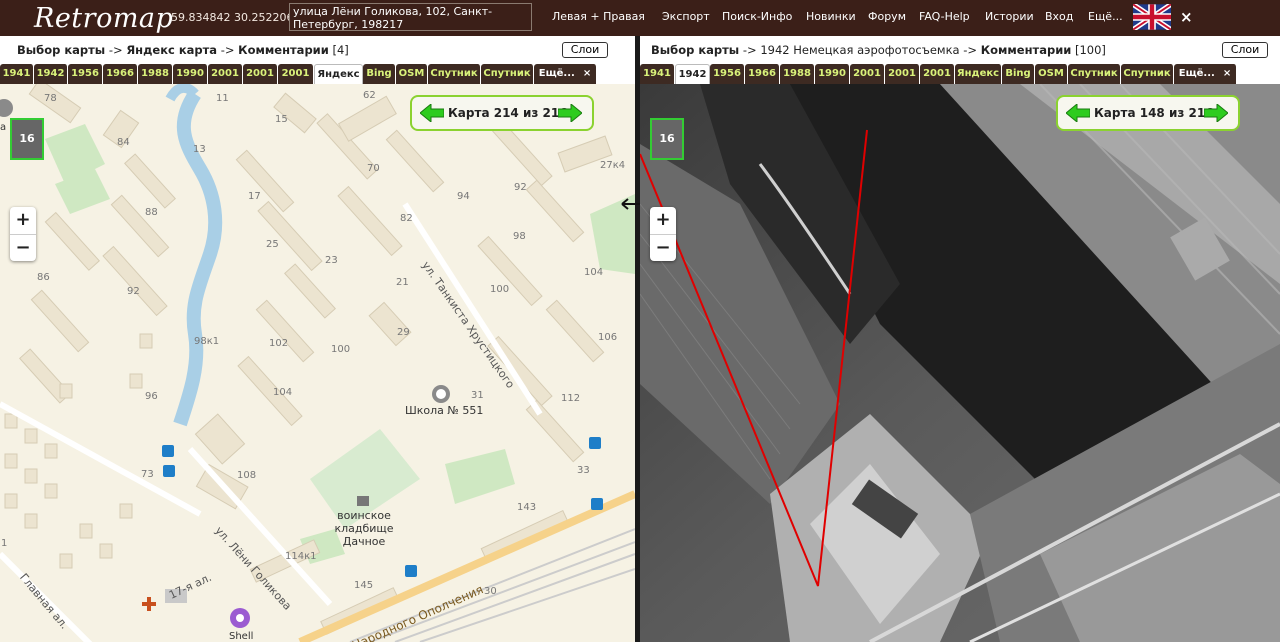 This screenshot has height=642, width=1280. What do you see at coordinates (247, 475) in the screenshot?
I see `house-number: 108` at bounding box center [247, 475].